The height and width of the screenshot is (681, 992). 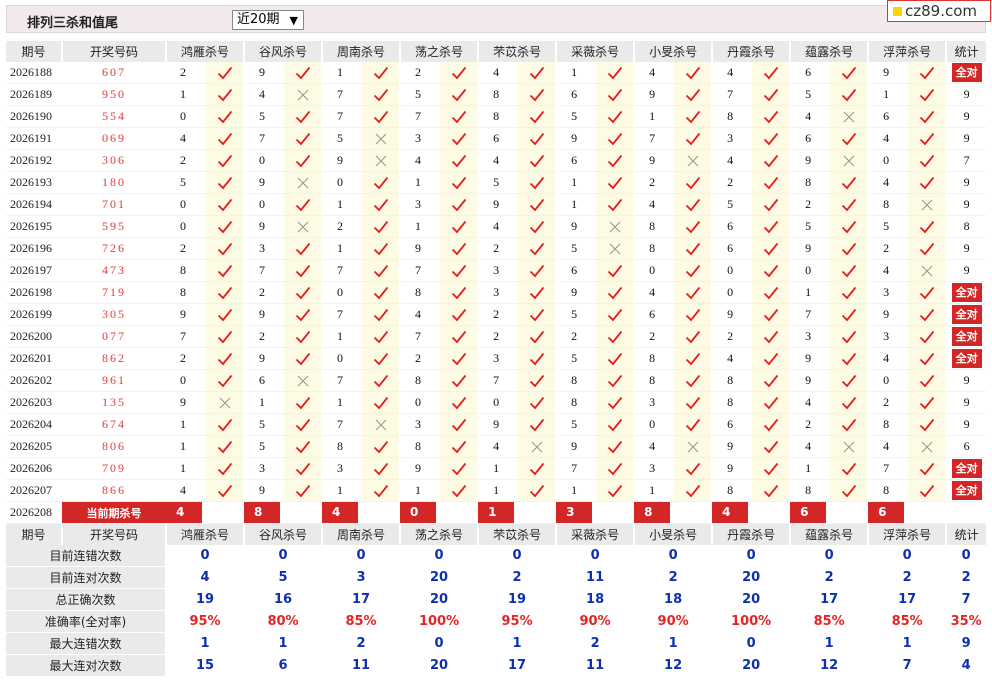 What do you see at coordinates (342, 138) in the screenshot?
I see `kill-value-cell: 5` at bounding box center [342, 138].